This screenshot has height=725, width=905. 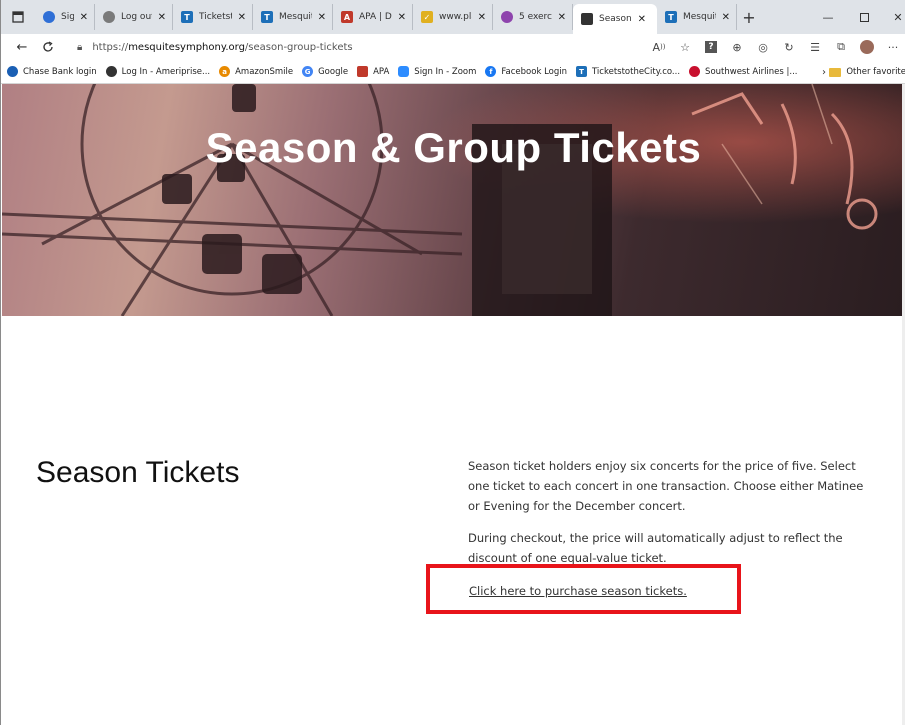 What do you see at coordinates (60, 71) in the screenshot?
I see `favorite-label: Chase Bank login` at bounding box center [60, 71].